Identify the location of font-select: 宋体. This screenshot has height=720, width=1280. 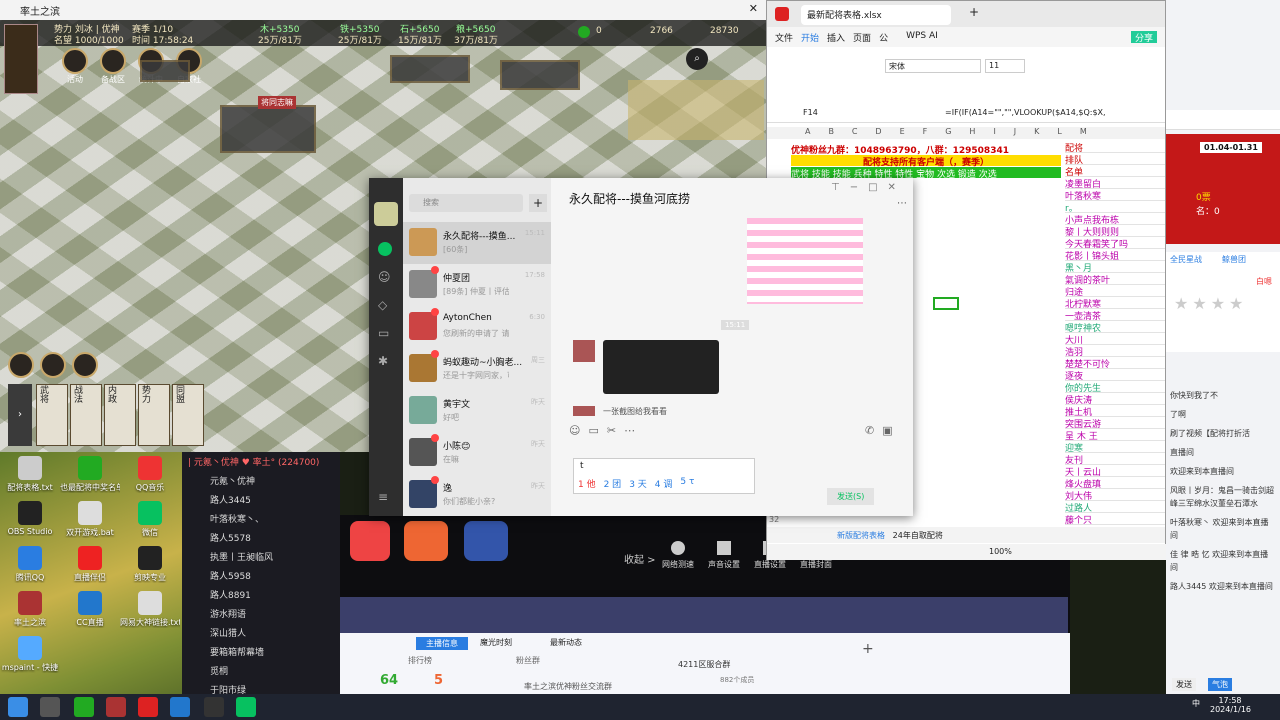
(933, 66).